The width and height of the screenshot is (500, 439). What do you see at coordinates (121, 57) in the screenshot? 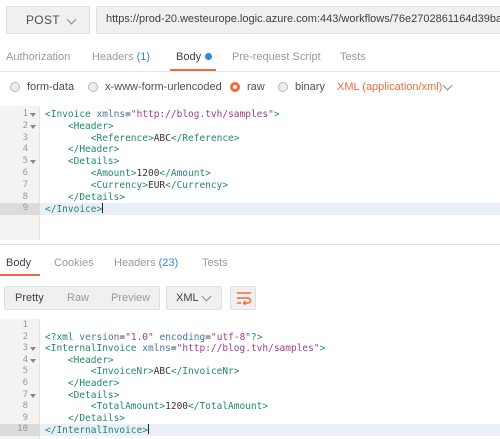
I see `tab-headers: Headers (1)` at bounding box center [121, 57].